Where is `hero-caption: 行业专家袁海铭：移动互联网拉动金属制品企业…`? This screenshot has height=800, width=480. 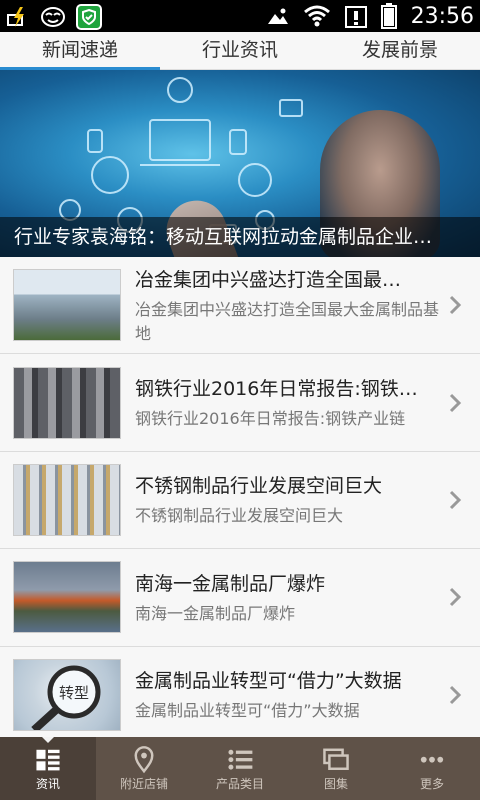 hero-caption: 行业专家袁海铭：移动互联网拉动金属制品企业… is located at coordinates (240, 237).